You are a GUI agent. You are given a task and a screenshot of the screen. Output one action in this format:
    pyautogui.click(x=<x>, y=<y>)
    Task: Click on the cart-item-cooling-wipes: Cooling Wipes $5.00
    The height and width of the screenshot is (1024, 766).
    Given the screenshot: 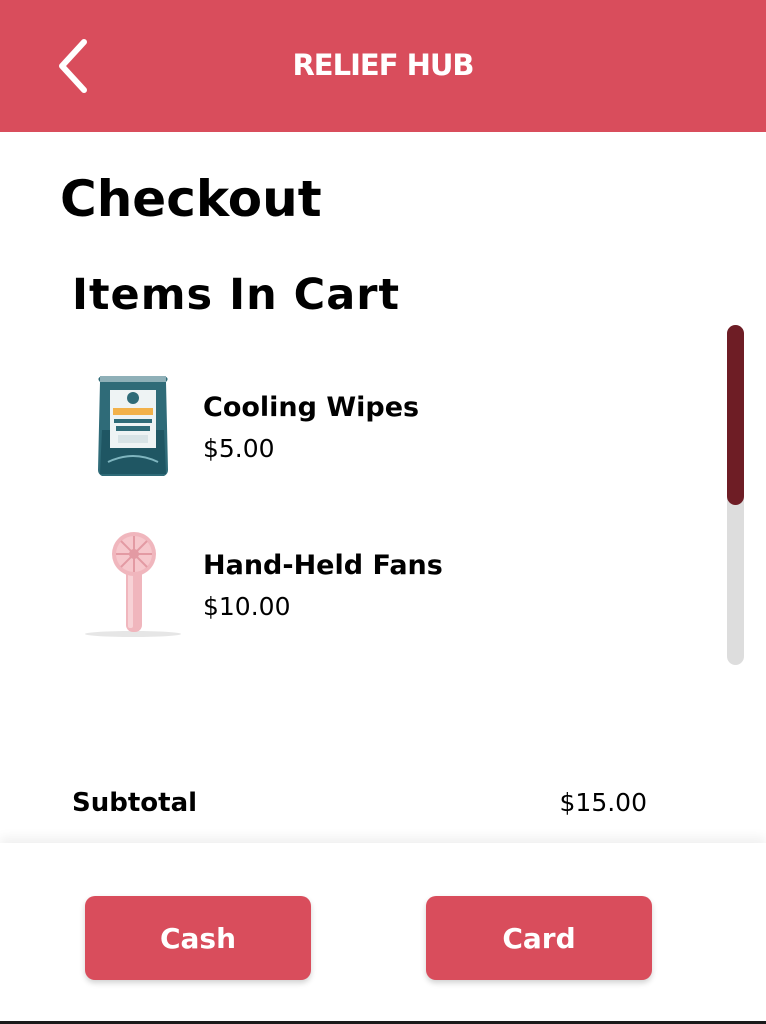 What is the action you would take?
    pyautogui.click(x=378, y=430)
    